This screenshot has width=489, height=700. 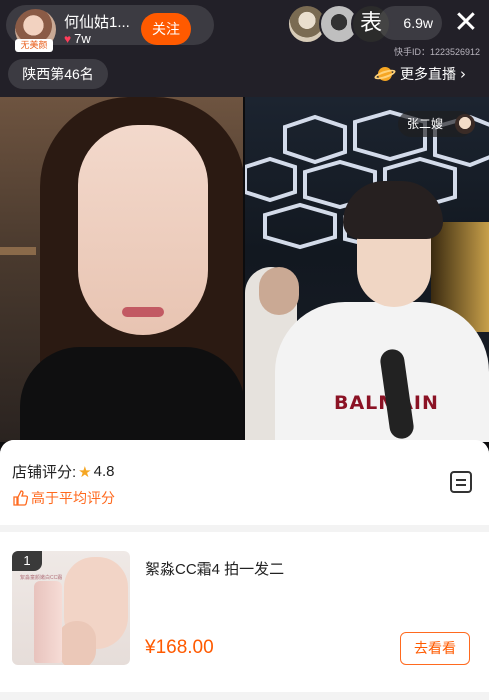 I want to click on guest-figure-hair, so click(x=393, y=210).